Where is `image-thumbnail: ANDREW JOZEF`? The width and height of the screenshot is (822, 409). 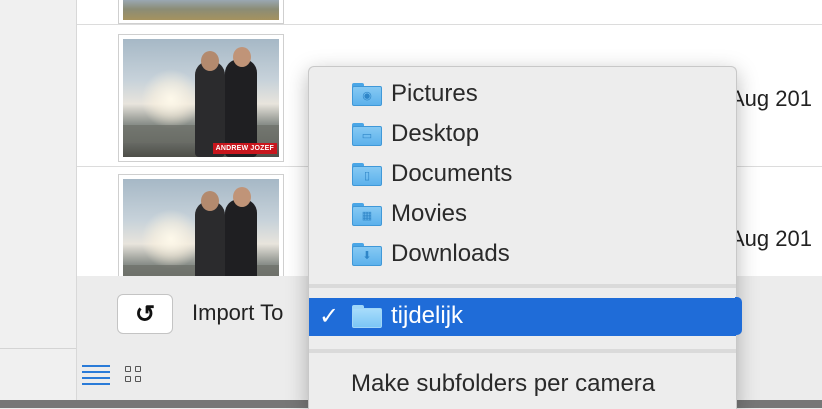 image-thumbnail: ANDREW JOZEF is located at coordinates (201, 98).